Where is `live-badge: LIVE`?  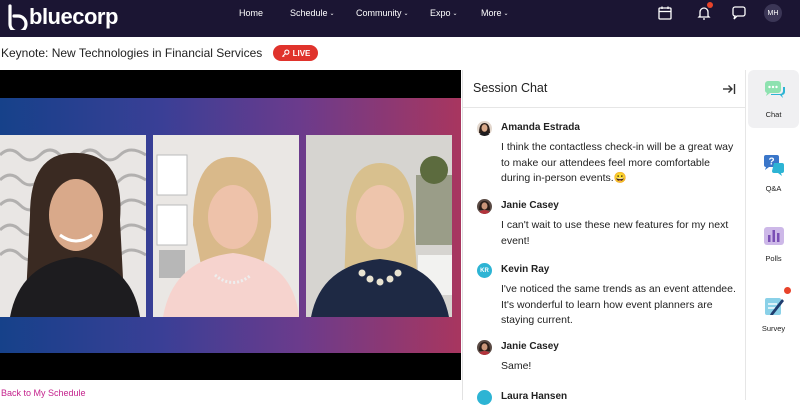 live-badge: LIVE is located at coordinates (295, 53).